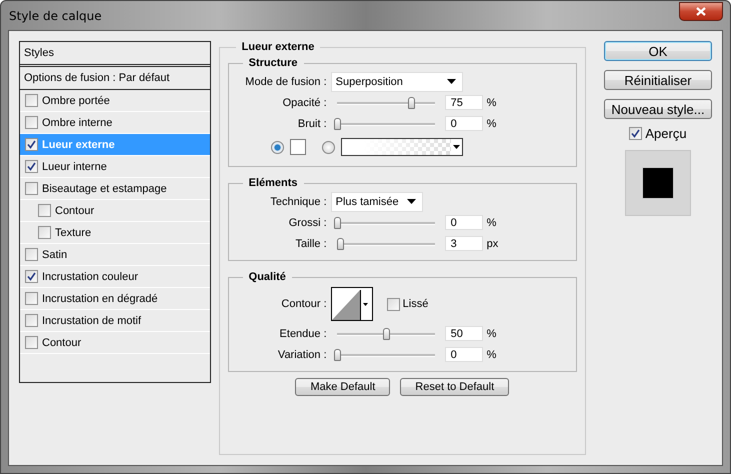 The image size is (731, 474). Describe the element at coordinates (455, 387) in the screenshot. I see `panel-button: Reset to Default` at that location.